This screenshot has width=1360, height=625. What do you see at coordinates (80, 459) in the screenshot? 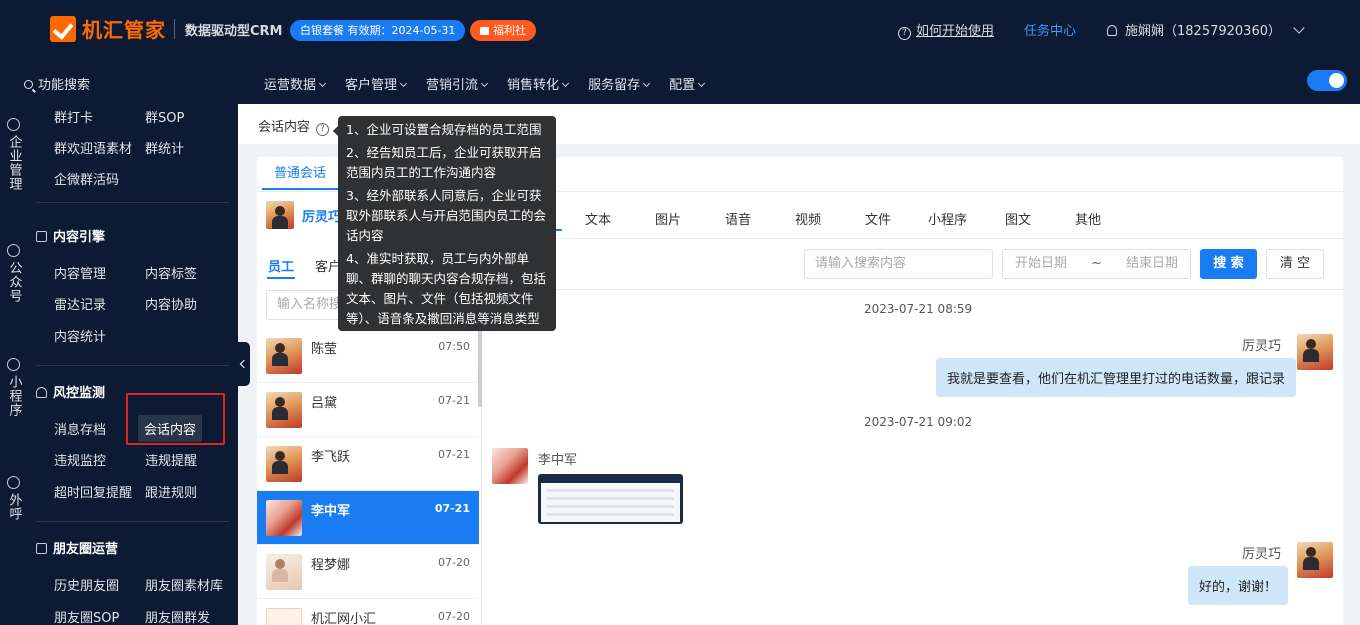
I see `sidebar-item-violation-monitor: 违规监控` at bounding box center [80, 459].